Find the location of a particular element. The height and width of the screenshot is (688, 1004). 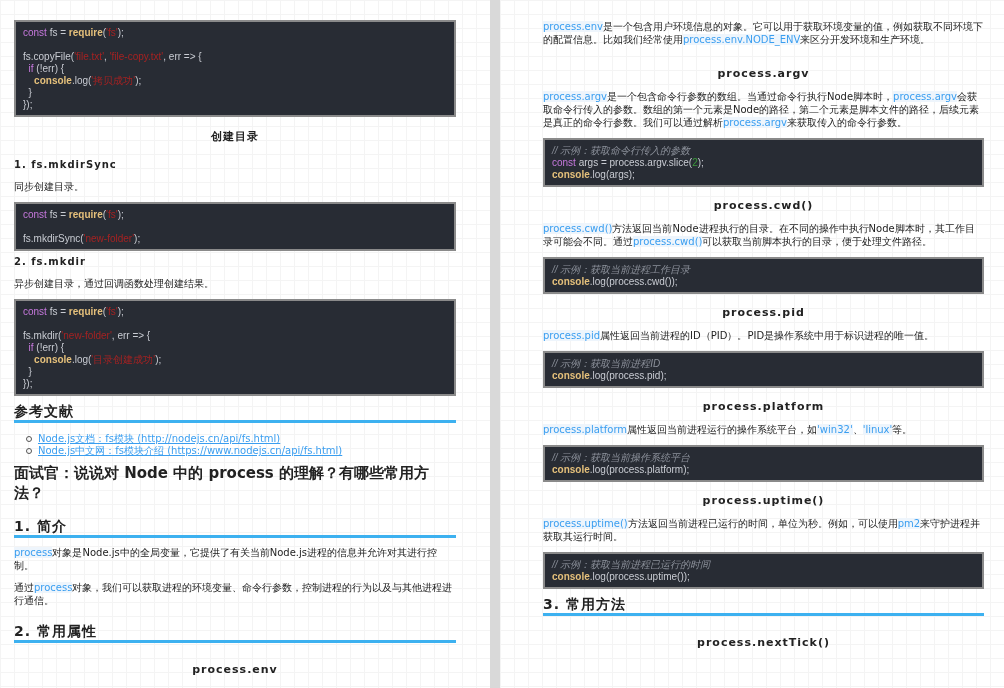

code-line: // 示例：获取命令行传入的参数 is located at coordinates (622, 151).